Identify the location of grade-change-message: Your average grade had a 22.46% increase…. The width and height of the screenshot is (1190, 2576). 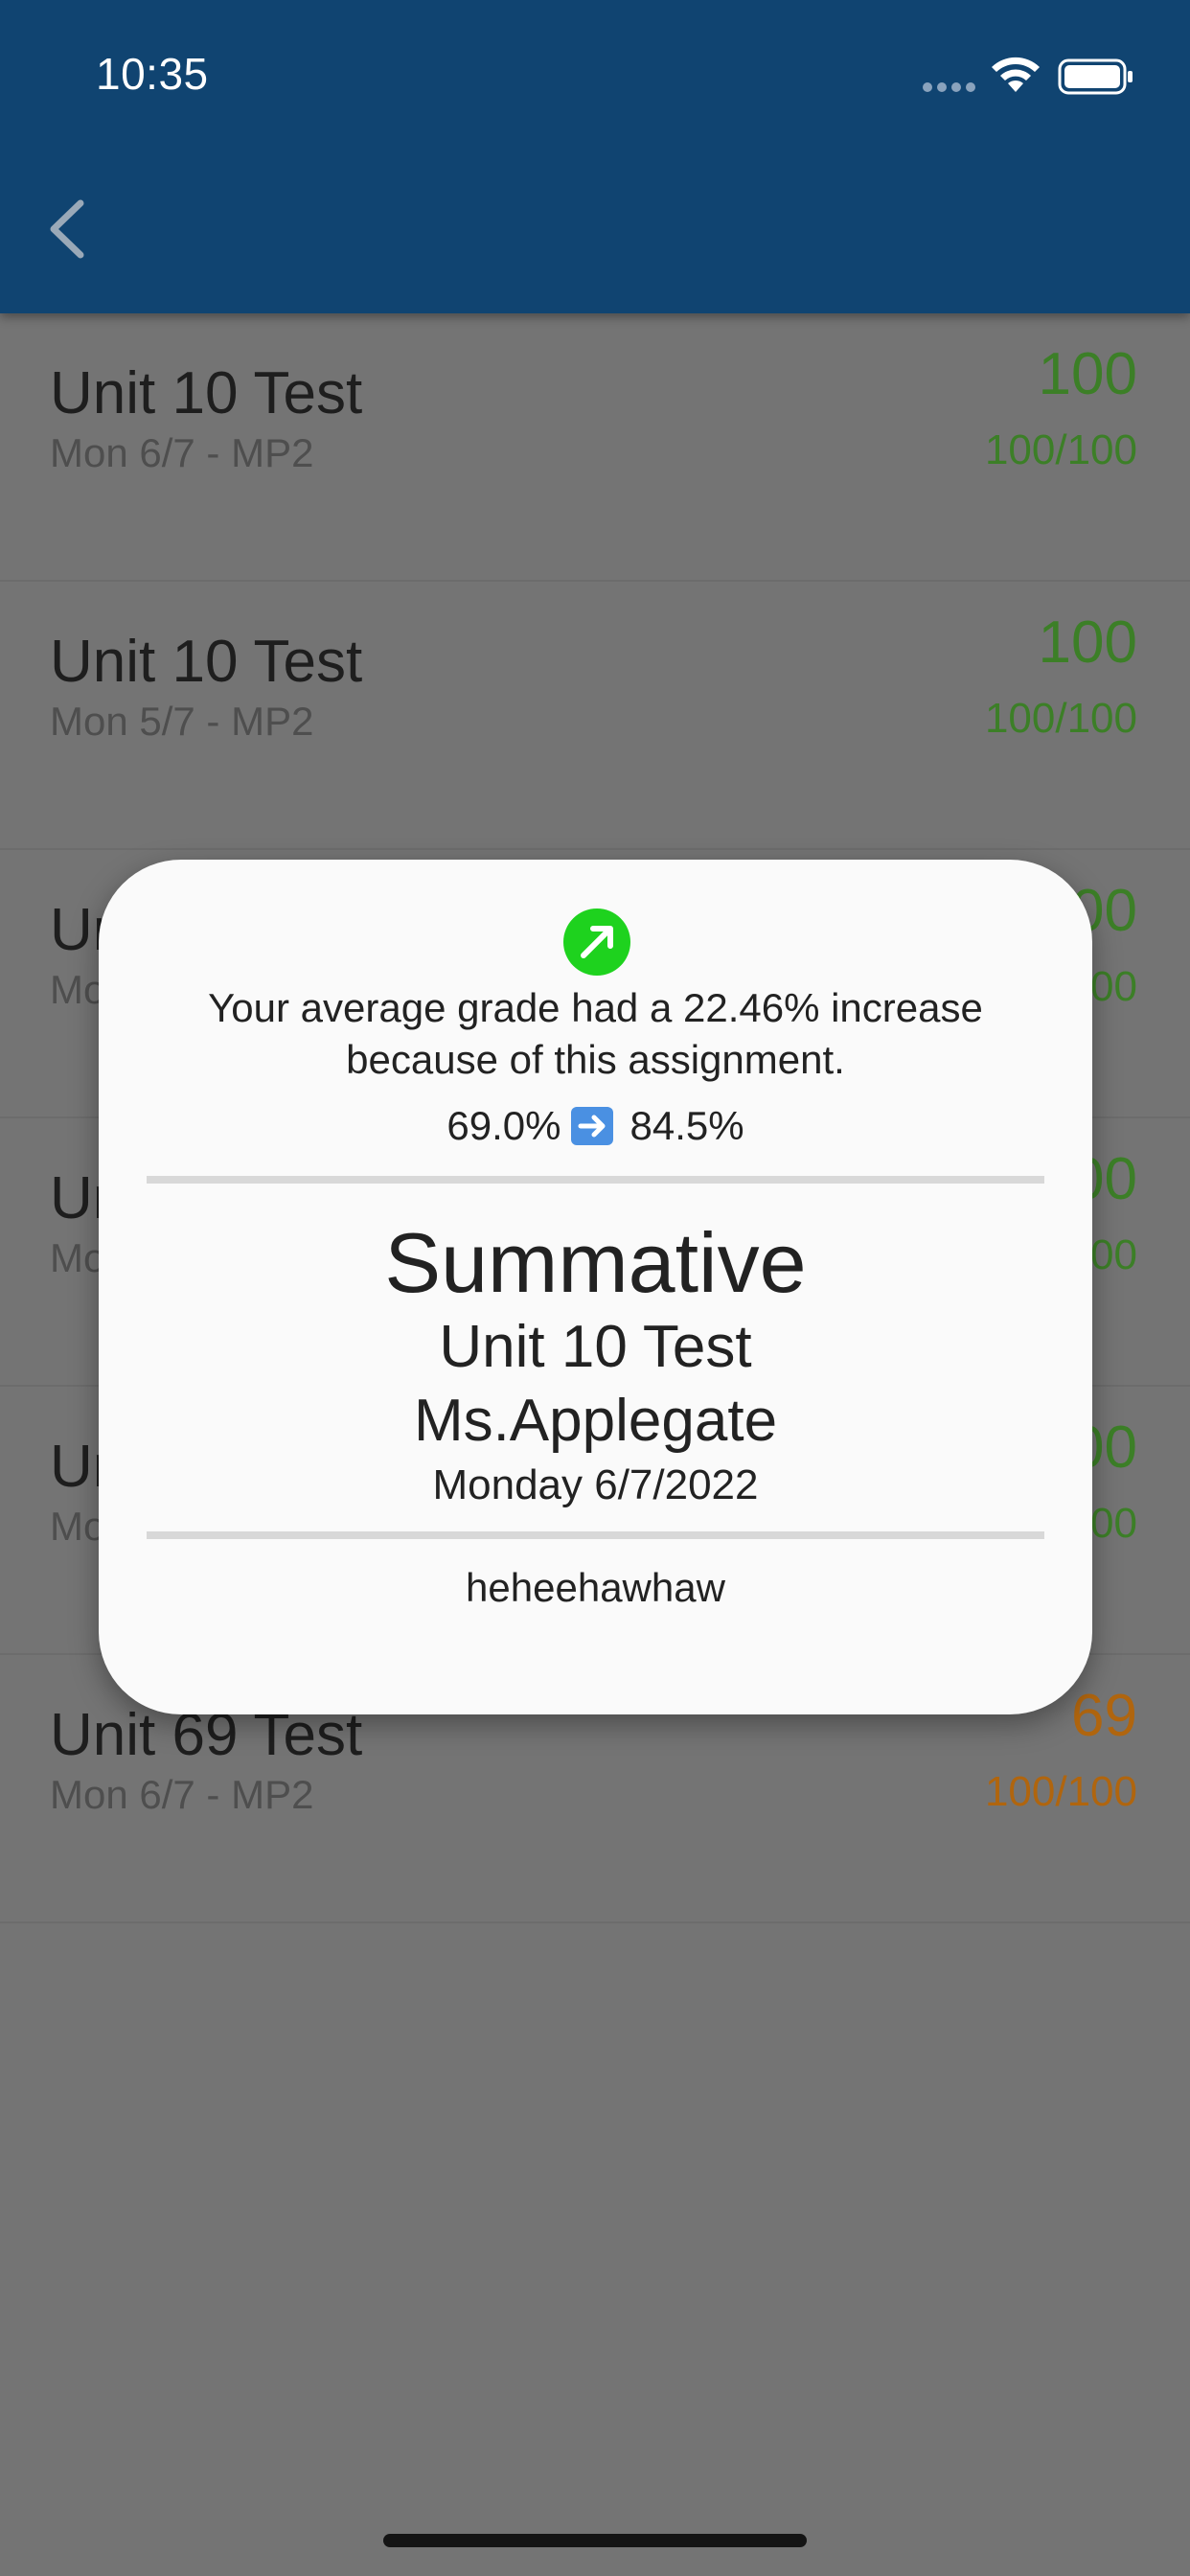
(595, 1033).